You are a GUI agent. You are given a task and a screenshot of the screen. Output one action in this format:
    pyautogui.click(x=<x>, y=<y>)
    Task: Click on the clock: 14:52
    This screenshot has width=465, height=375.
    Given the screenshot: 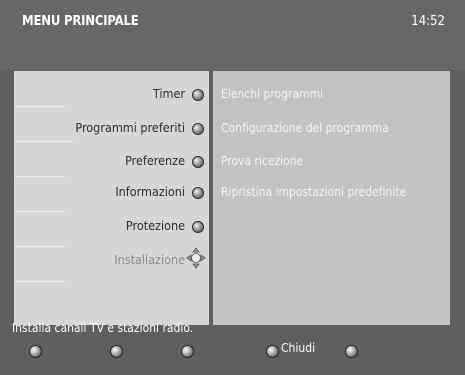 What is the action you would take?
    pyautogui.click(x=428, y=21)
    